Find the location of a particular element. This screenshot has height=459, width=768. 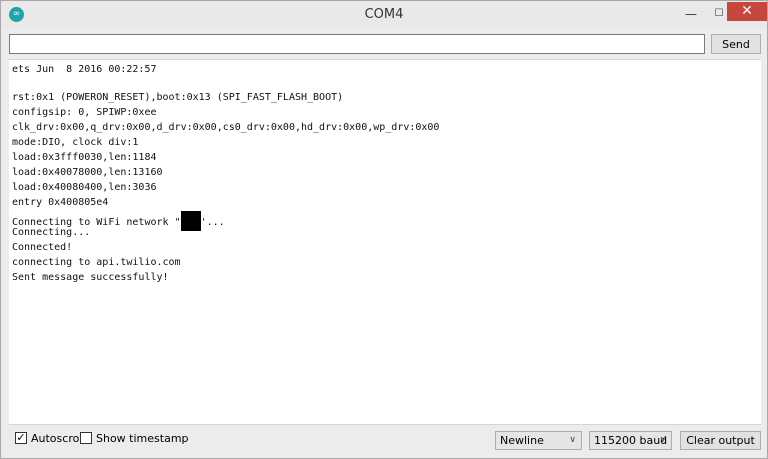

close-icon: ✕ is located at coordinates (747, 11).